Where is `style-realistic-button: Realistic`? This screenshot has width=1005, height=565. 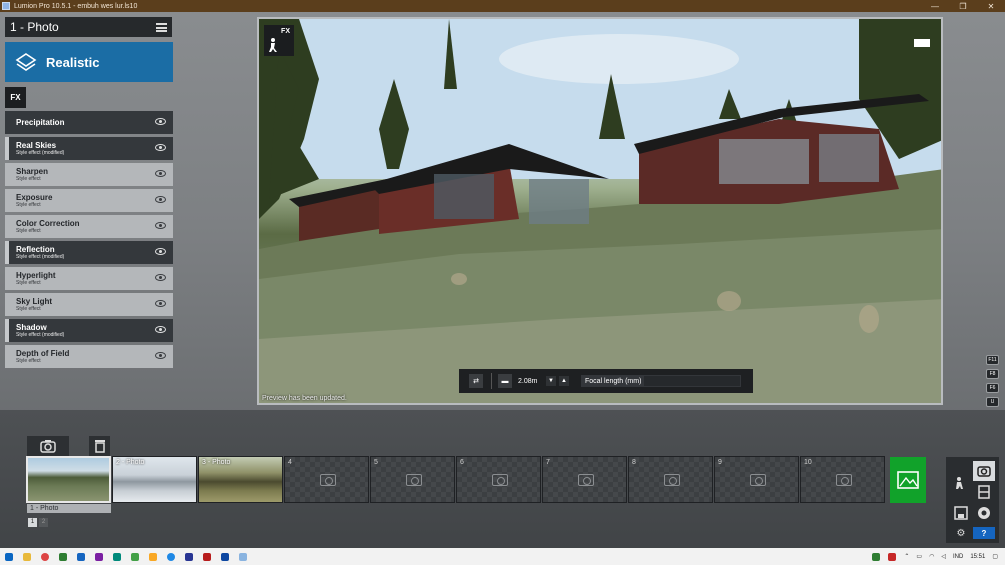
style-realistic-button: Realistic is located at coordinates (89, 62).